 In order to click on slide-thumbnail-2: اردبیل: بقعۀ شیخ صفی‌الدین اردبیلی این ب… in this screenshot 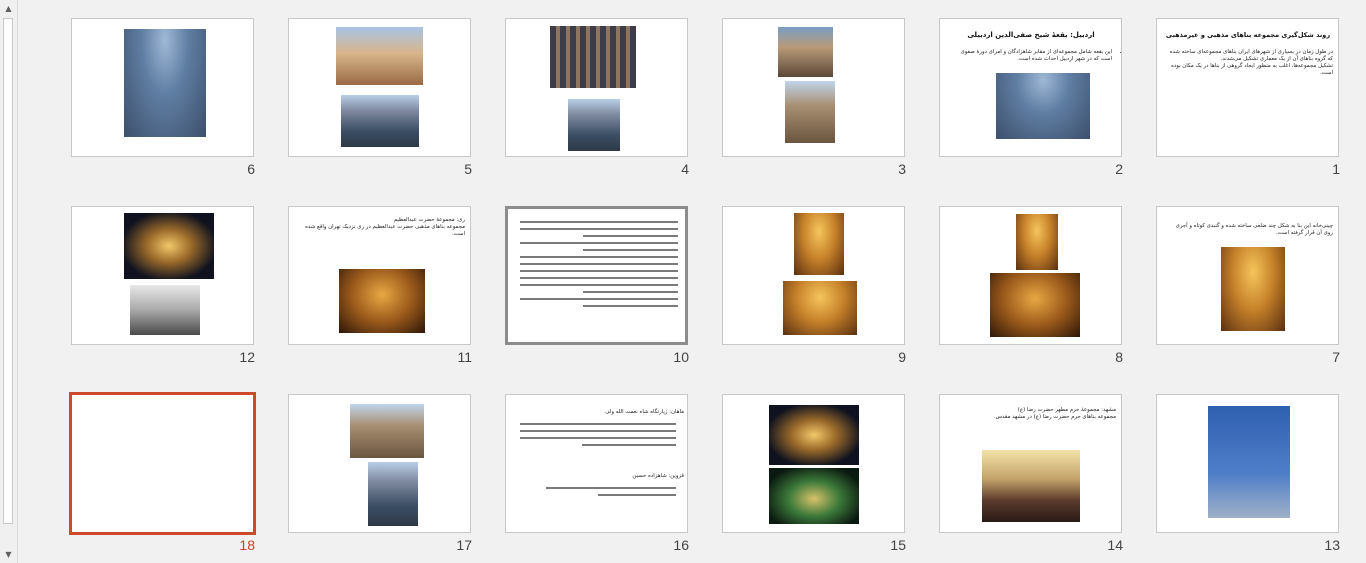, I will do `click(1030, 87)`.